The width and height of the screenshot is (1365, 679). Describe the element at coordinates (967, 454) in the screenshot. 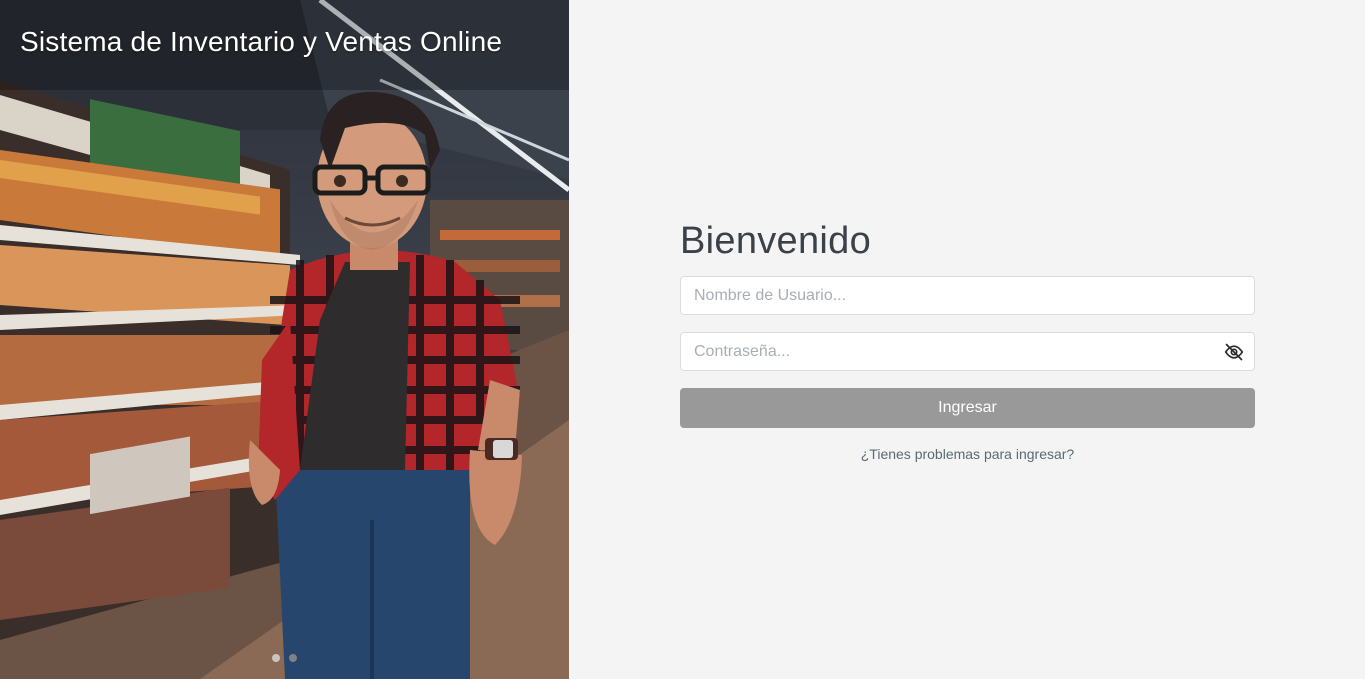

I see `help-link: ¿Tienes problemas para ingresar?` at that location.